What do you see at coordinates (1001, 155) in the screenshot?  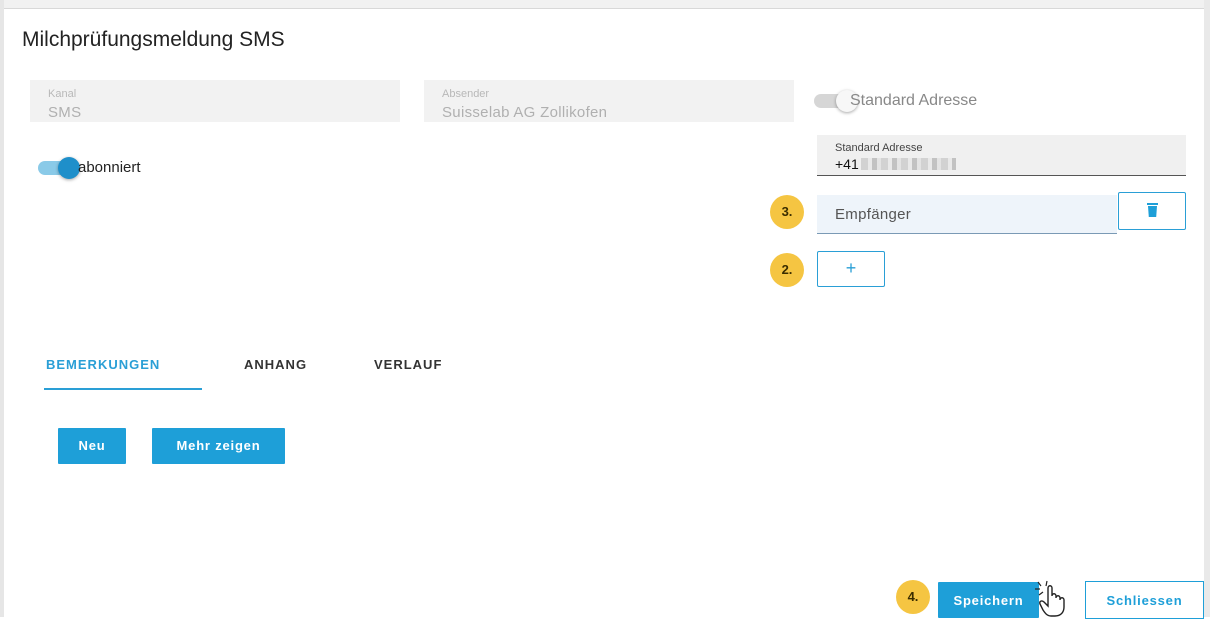 I see `standard-address-field: Standard Adresse +41` at bounding box center [1001, 155].